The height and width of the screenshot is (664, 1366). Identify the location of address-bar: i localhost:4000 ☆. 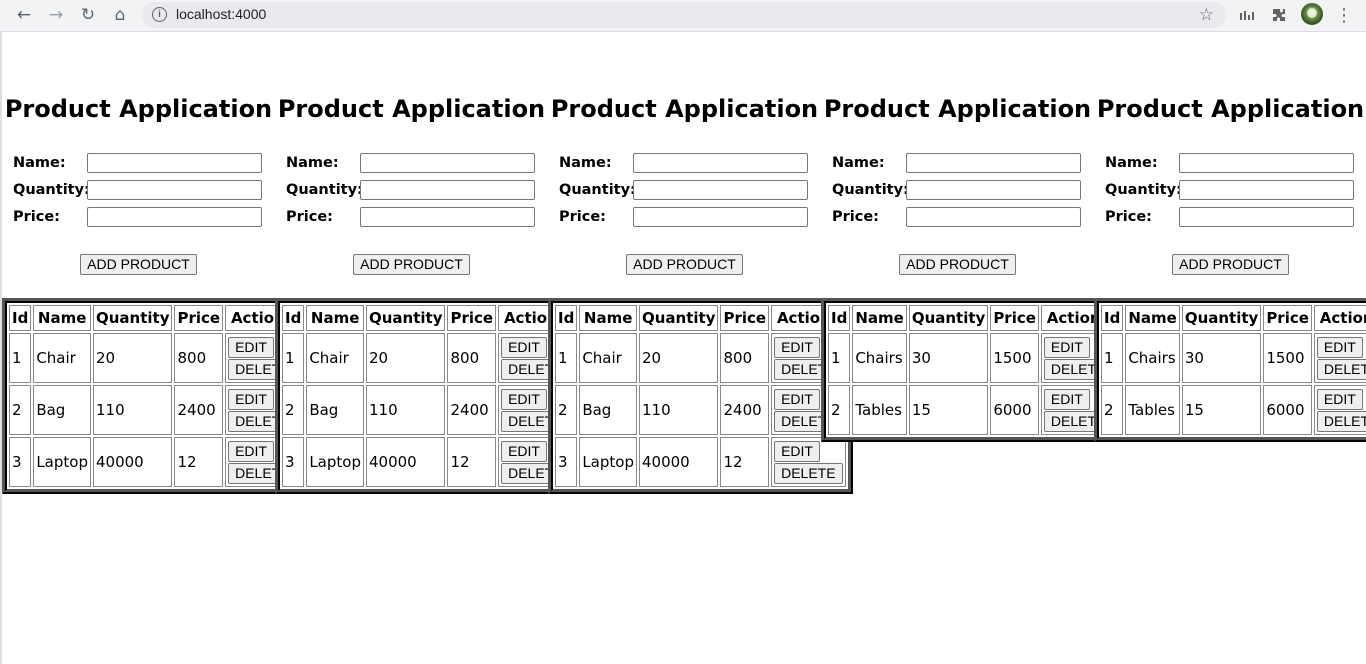
(684, 15).